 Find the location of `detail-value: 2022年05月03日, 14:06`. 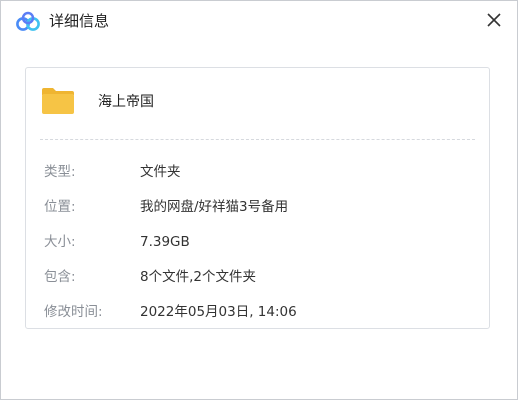

detail-value: 2022年05月03日, 14:06 is located at coordinates (218, 312).